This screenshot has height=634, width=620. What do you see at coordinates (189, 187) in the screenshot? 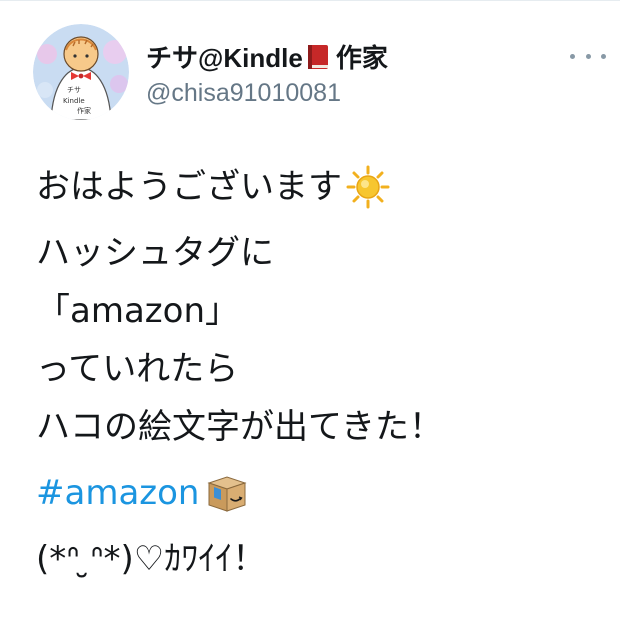
I see `tweet-line-text: おはようございます` at bounding box center [189, 187].